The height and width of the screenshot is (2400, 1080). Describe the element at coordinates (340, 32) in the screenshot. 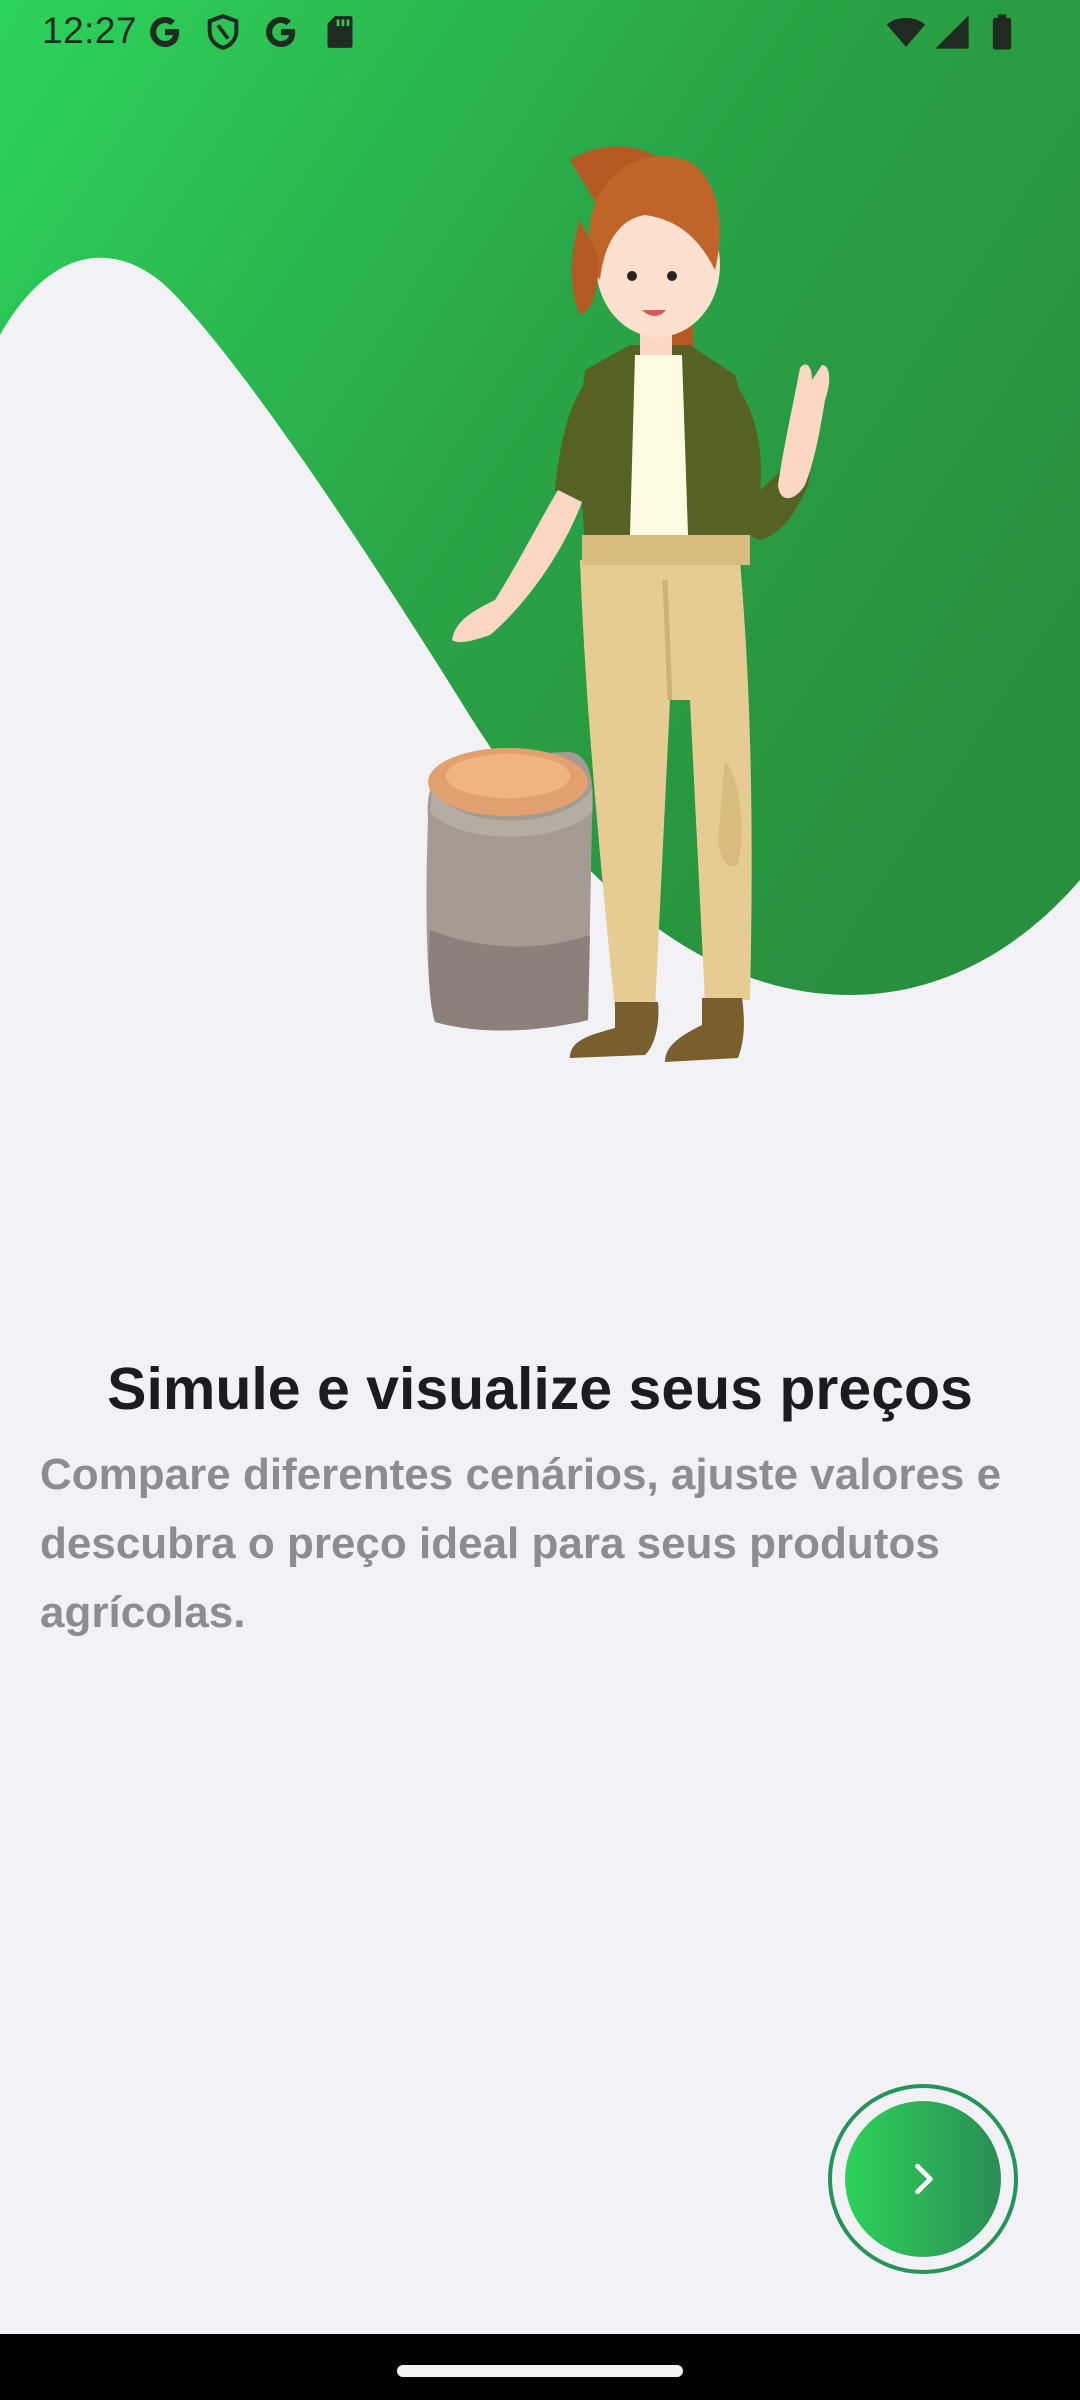

I see `sd-card-icon` at that location.